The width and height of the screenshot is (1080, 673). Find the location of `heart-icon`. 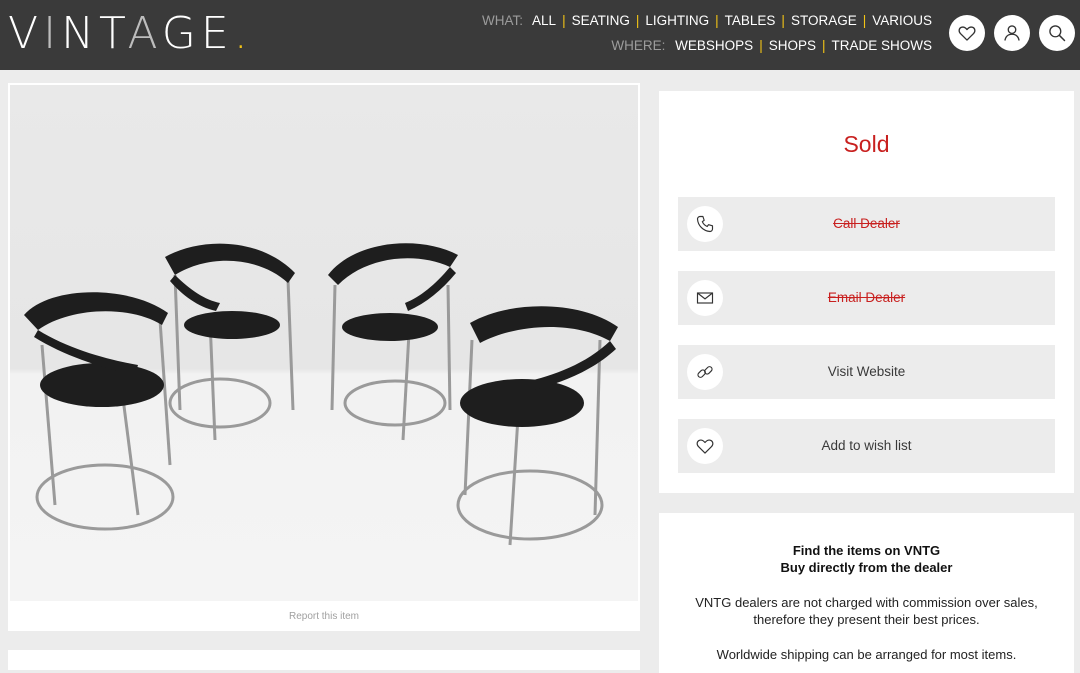

heart-icon is located at coordinates (967, 33).